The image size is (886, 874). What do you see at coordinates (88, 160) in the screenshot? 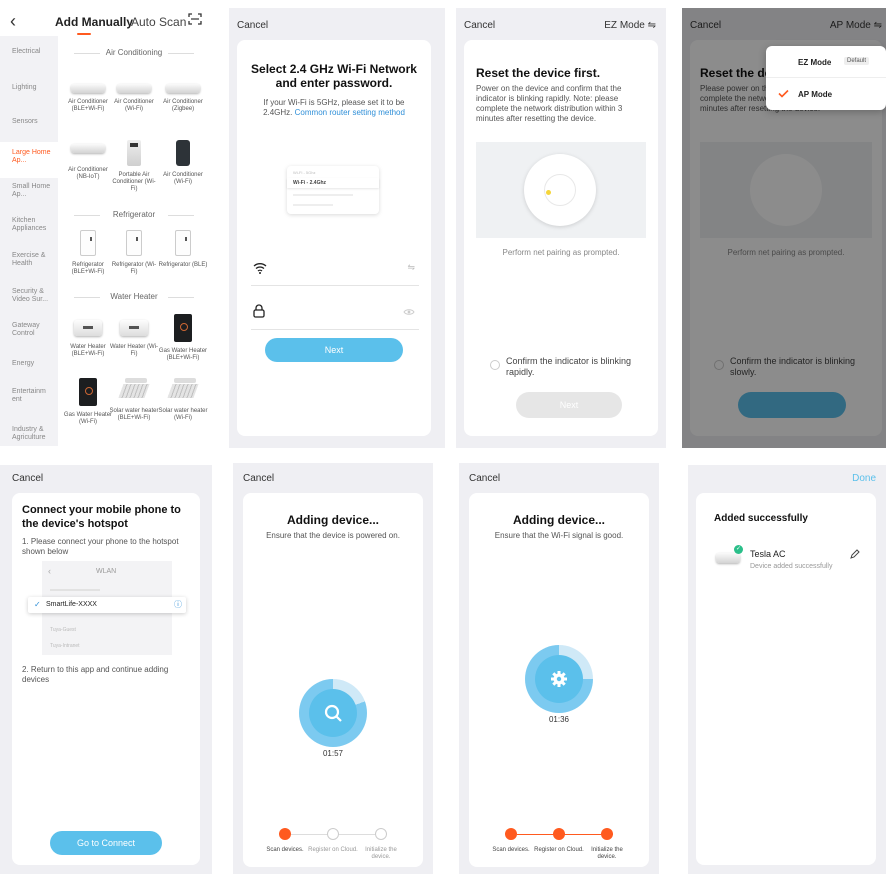
I see `device-item: Air Conditioner (NB-IoT)` at bounding box center [88, 160].